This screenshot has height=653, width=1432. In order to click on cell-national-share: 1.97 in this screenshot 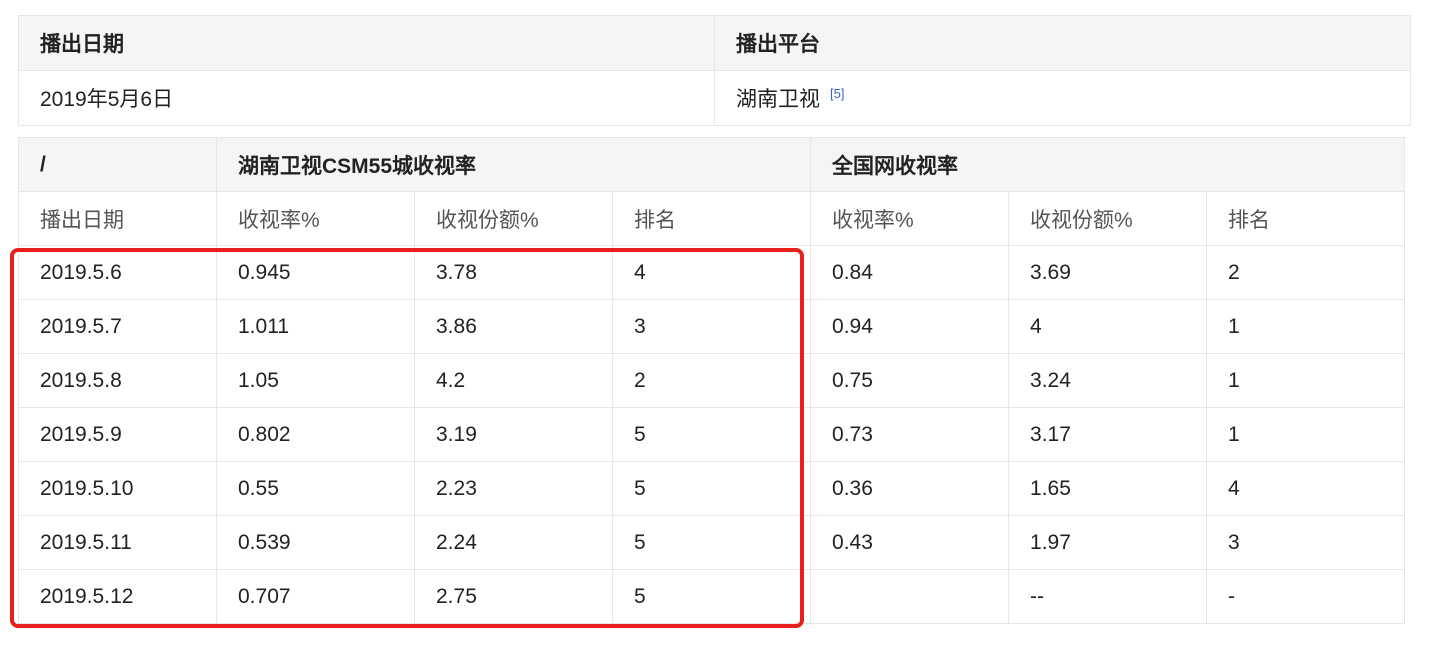, I will do `click(1108, 542)`.